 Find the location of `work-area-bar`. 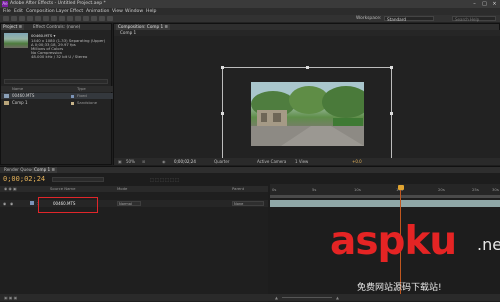

work-area-bar is located at coordinates (385, 196).